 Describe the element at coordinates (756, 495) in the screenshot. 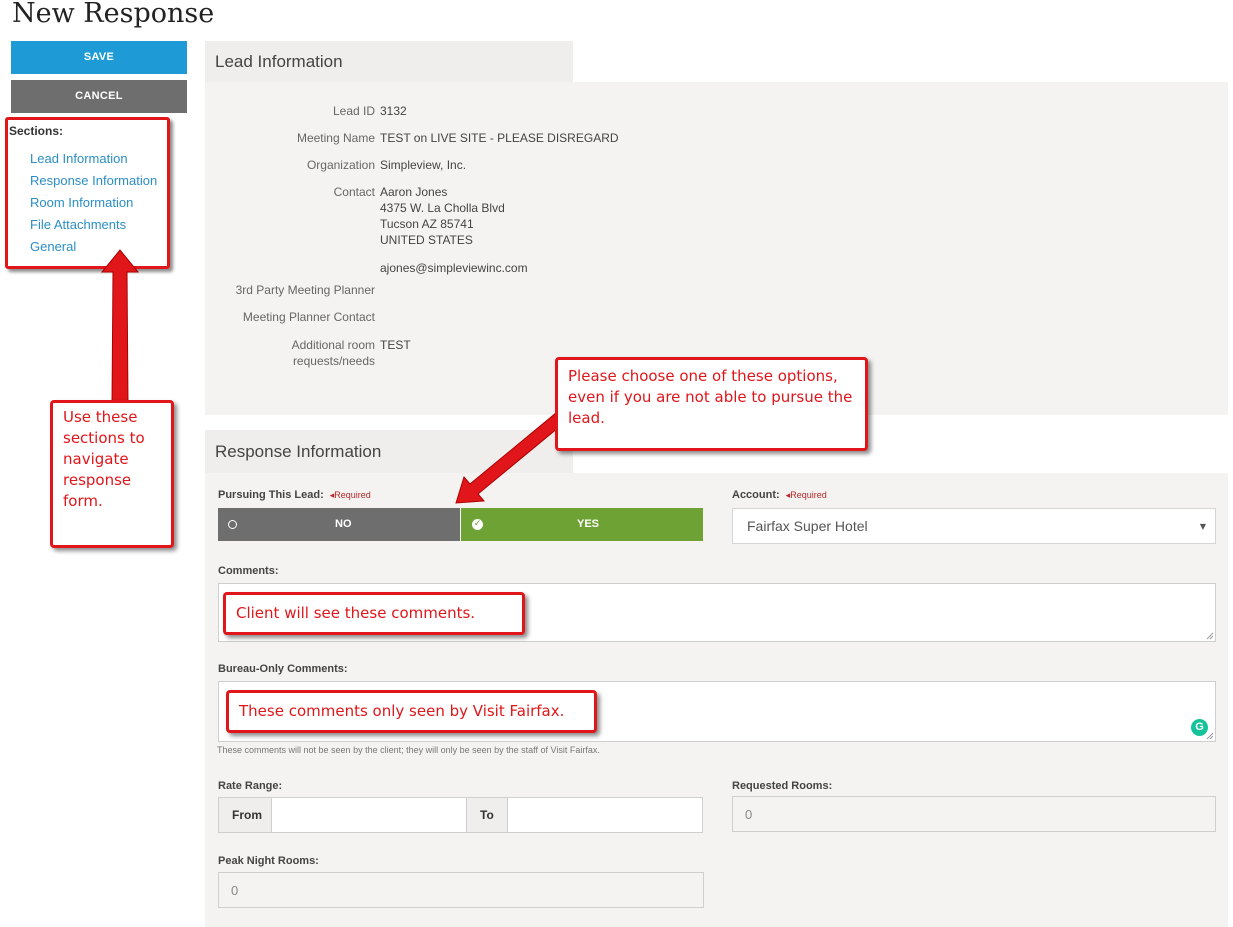

I see `account-label-text: Account:` at that location.